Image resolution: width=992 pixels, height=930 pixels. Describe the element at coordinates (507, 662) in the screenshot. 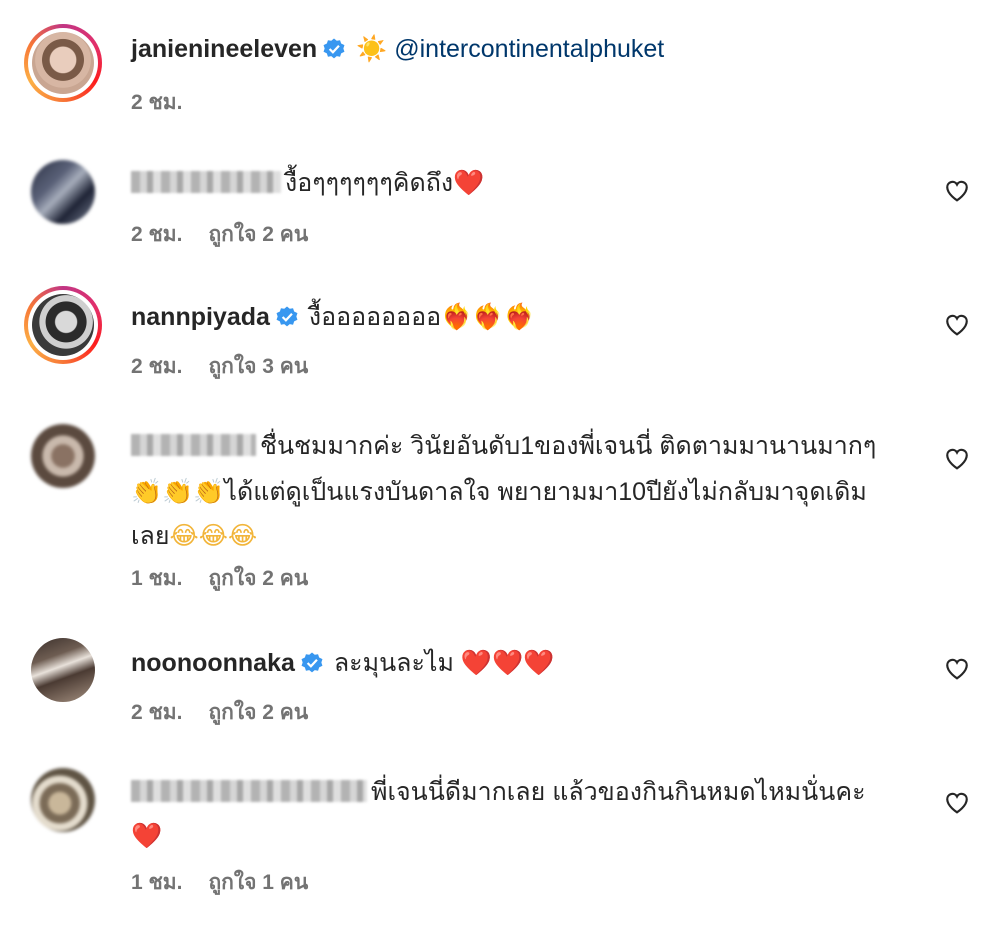

I see `hearts-emoji: ❤️❤️❤️` at that location.